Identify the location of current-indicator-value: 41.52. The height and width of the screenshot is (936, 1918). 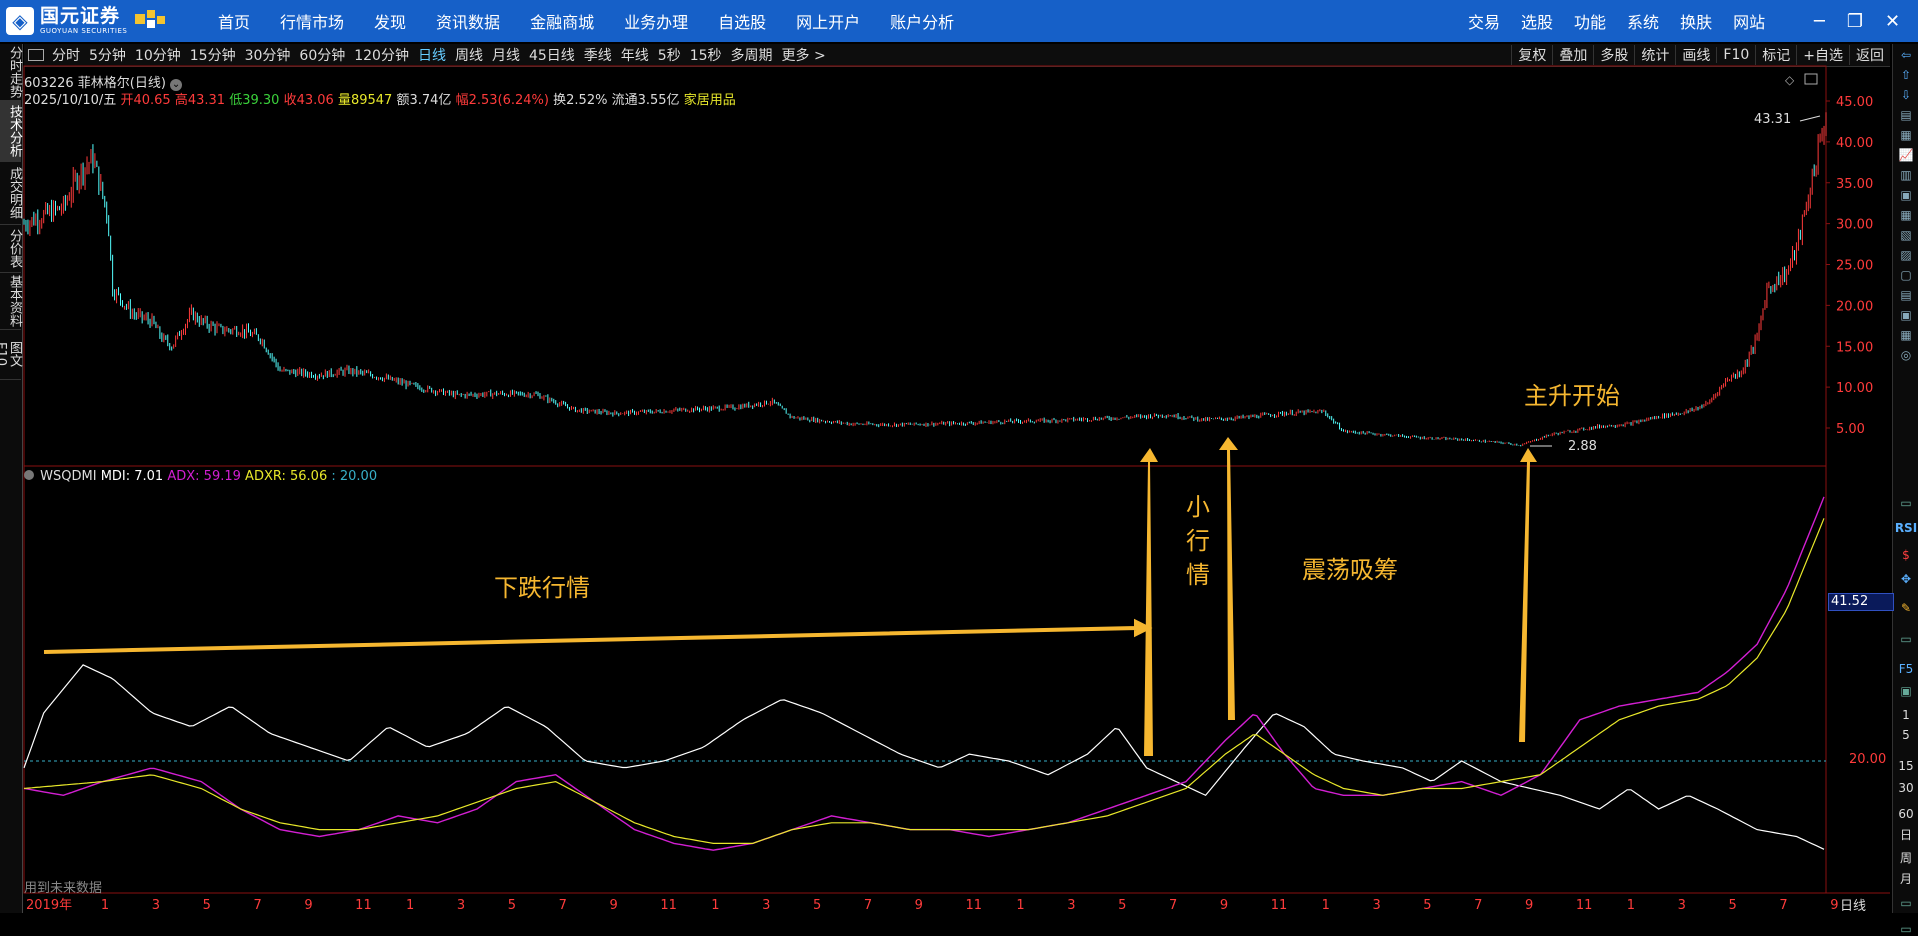
(1861, 602).